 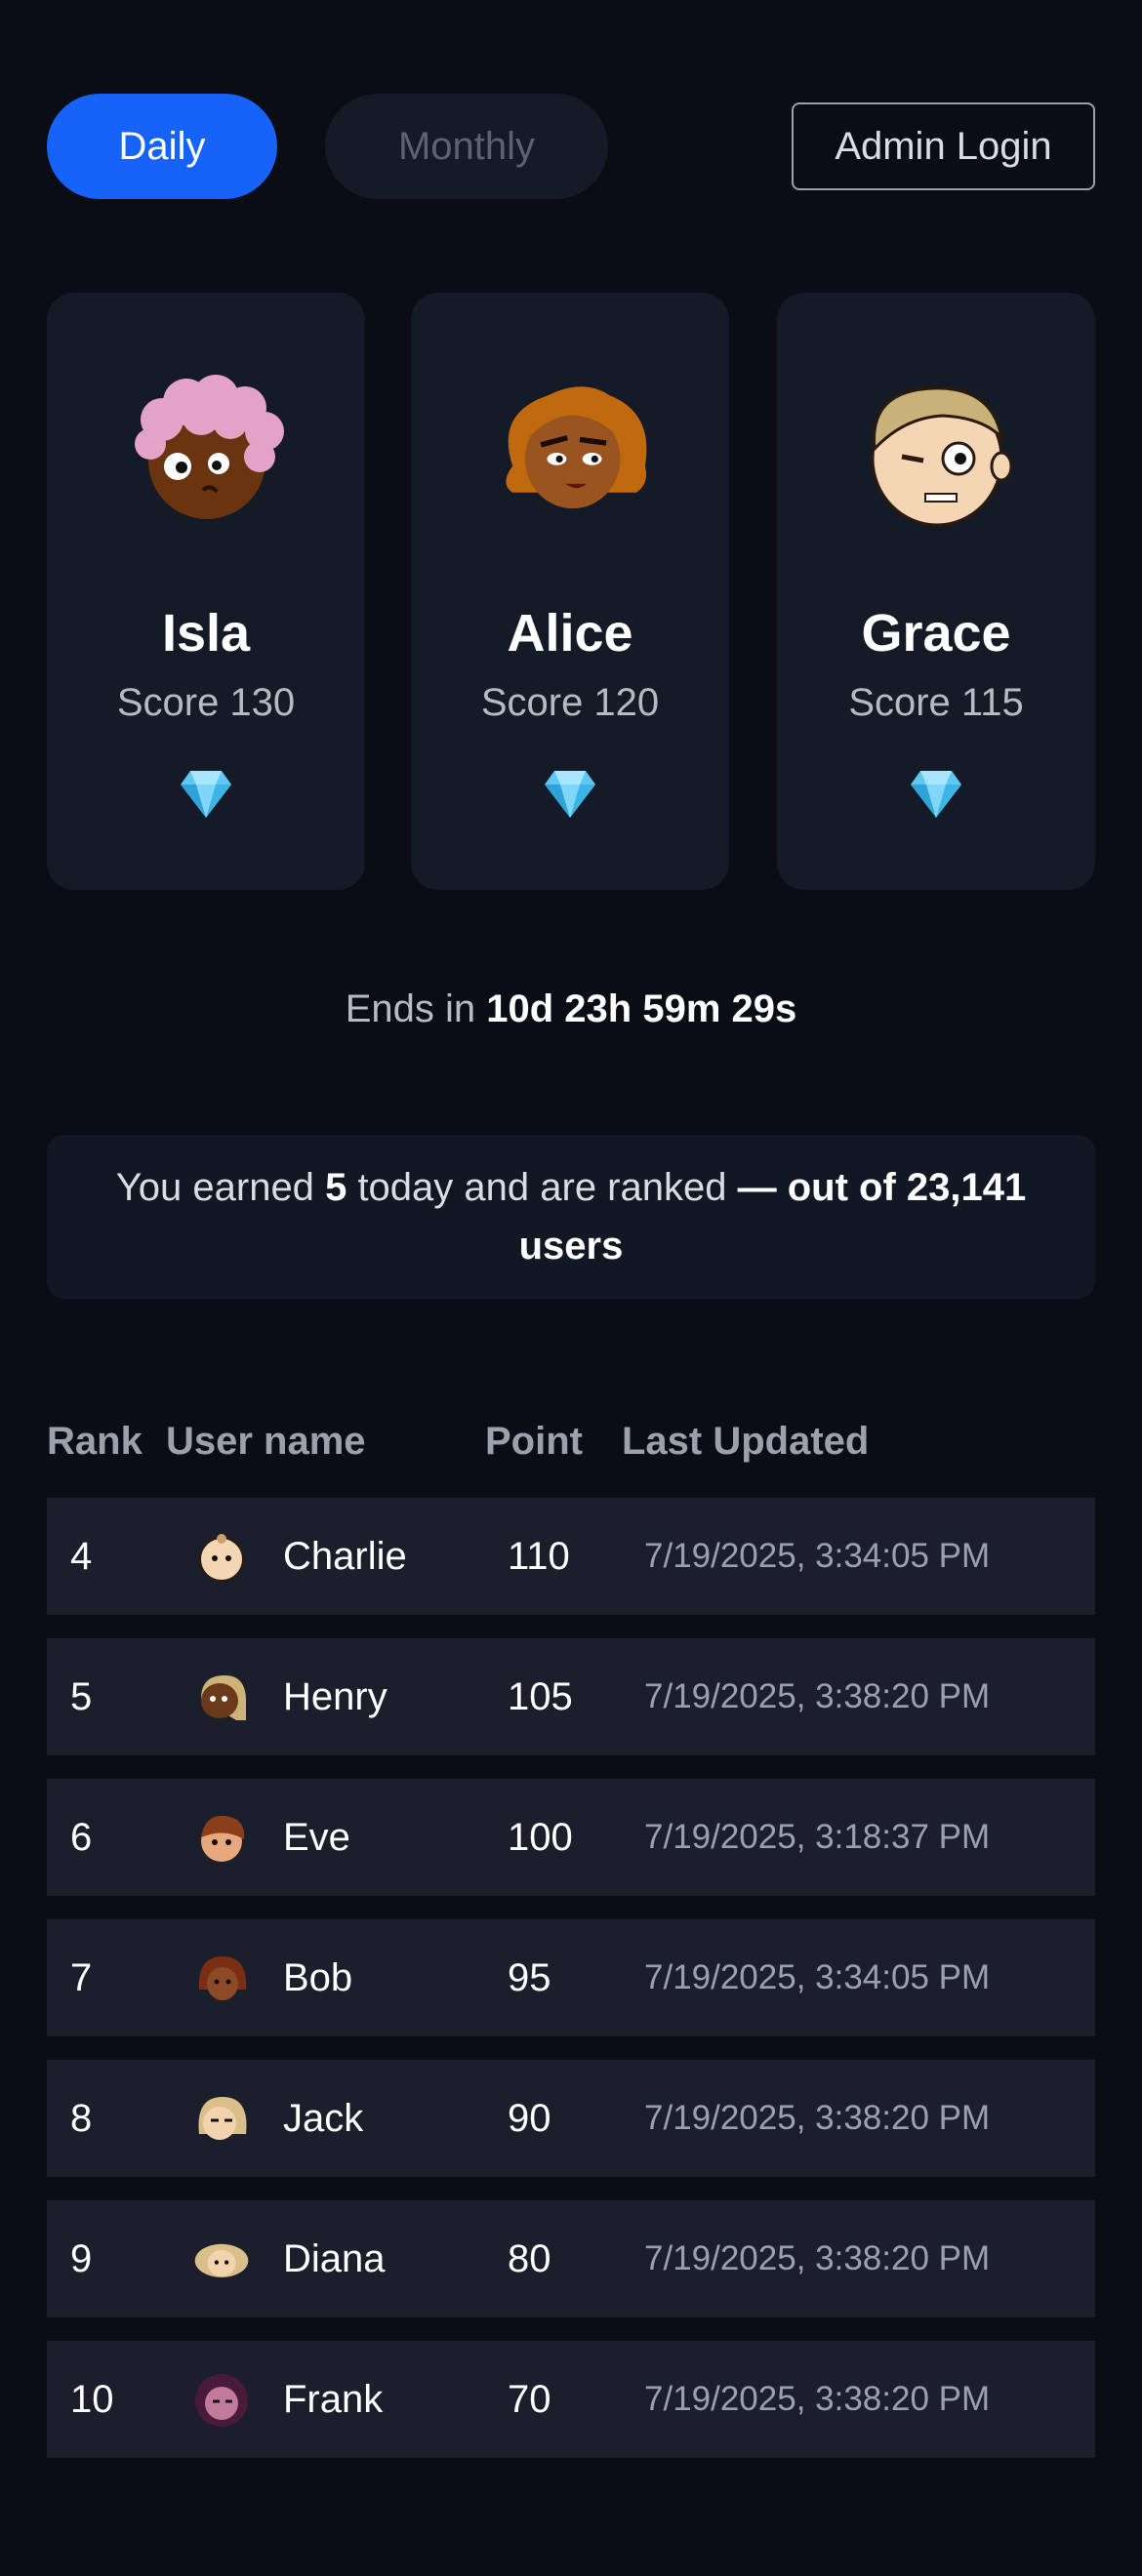 I want to click on table-row: 4 Charlie 110 7/19/2025, 3:34:05 PM, so click(x=571, y=1556).